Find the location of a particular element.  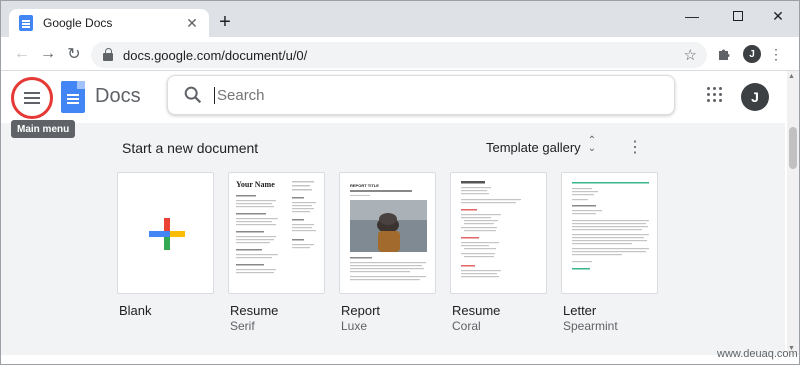

app-name: Docs is located at coordinates (118, 96).